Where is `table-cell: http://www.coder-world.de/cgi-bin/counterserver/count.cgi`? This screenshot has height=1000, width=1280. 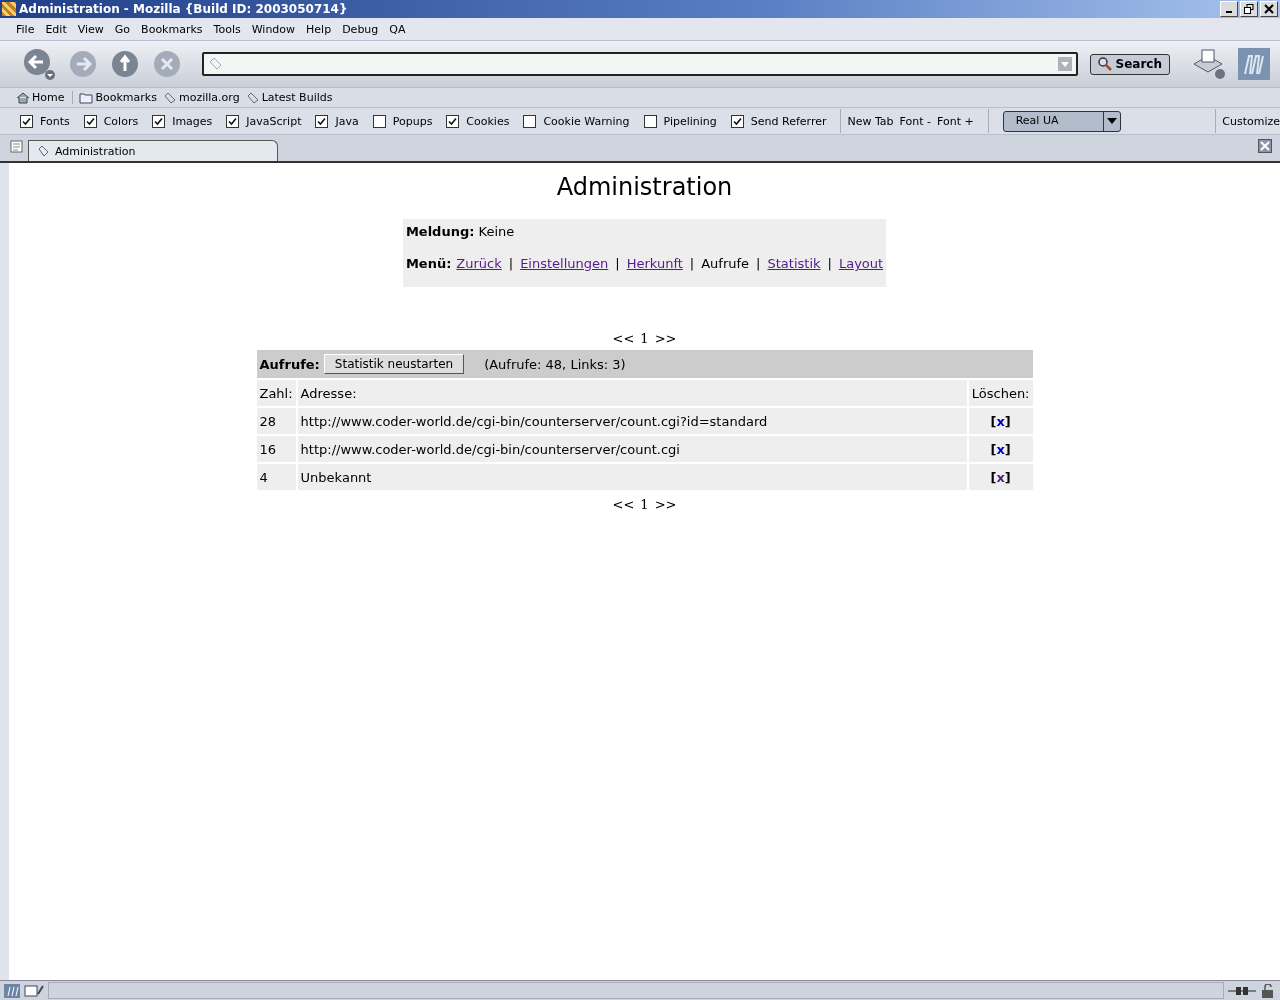 table-cell: http://www.coder-world.de/cgi-bin/counterserver/count.cgi is located at coordinates (632, 449).